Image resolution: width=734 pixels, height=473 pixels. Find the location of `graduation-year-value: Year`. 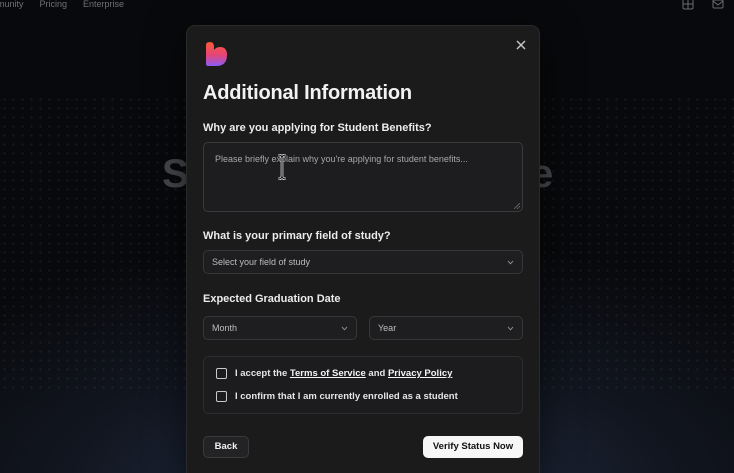

graduation-year-value: Year is located at coordinates (387, 328).